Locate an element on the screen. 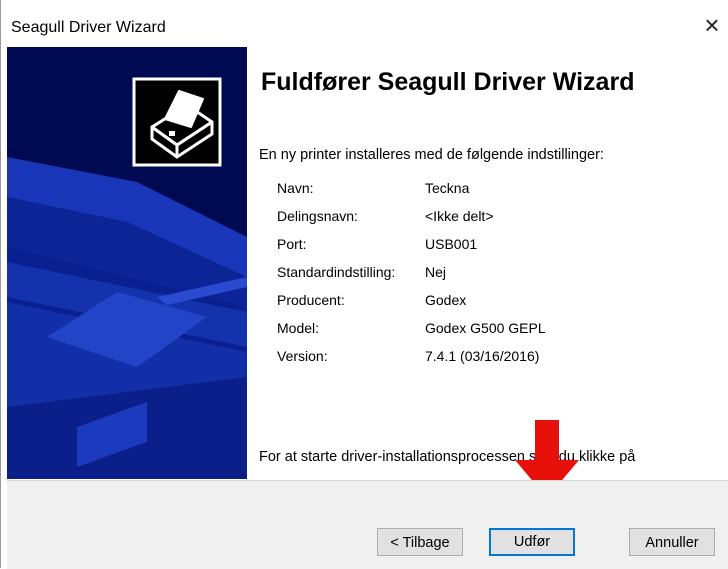  setting-label: Delingsnavn: is located at coordinates (317, 216).